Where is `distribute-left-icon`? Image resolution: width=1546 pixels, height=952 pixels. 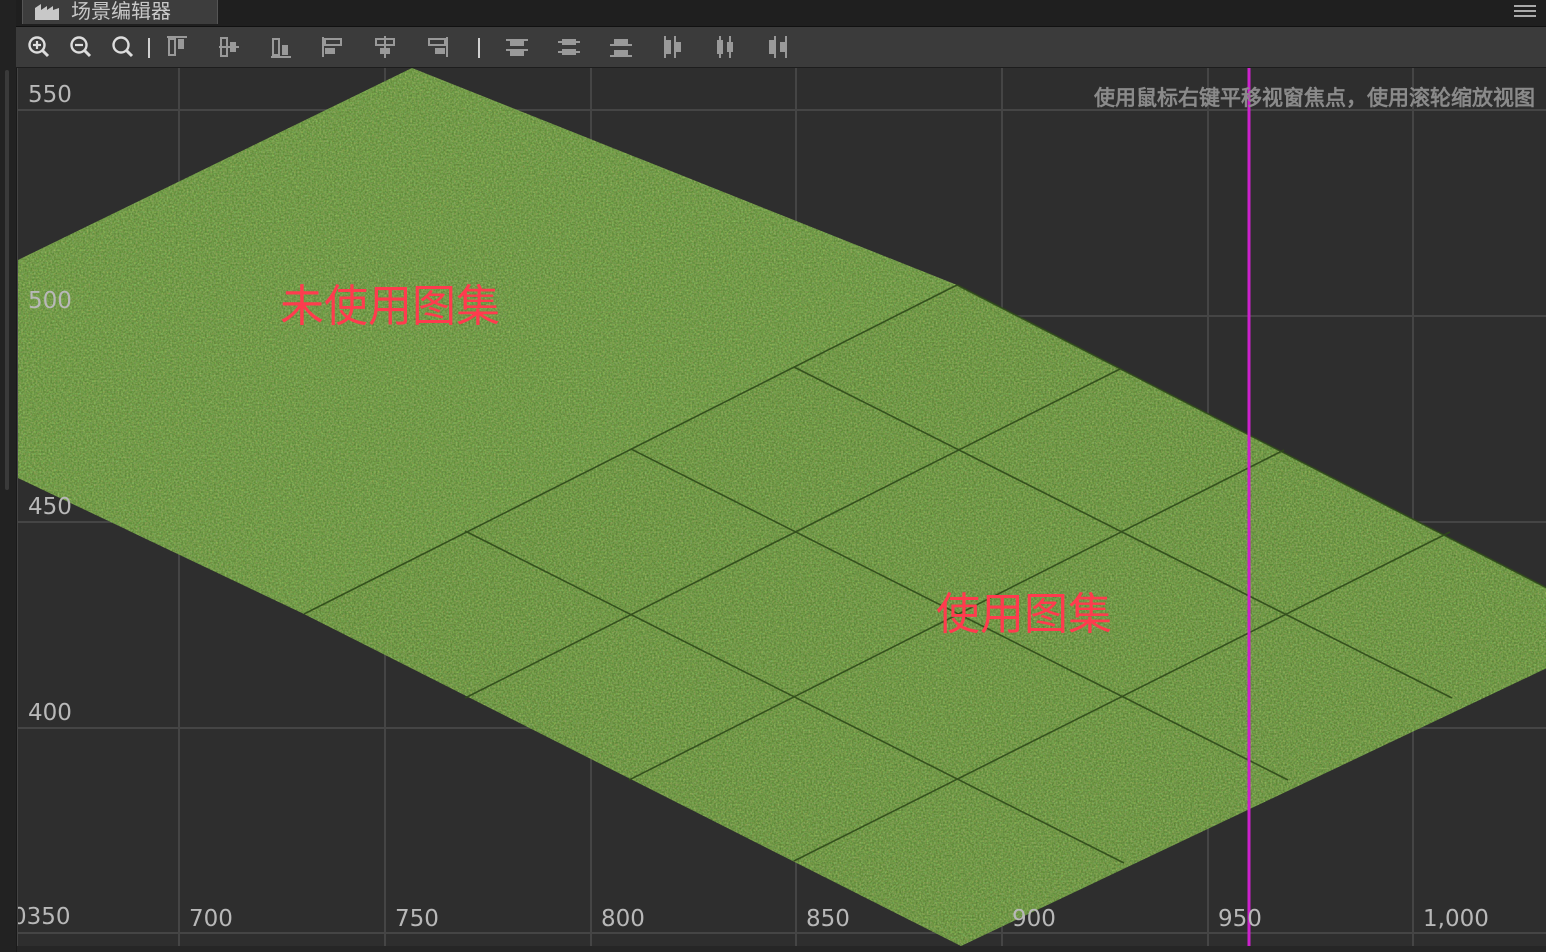
distribute-left-icon is located at coordinates (673, 47).